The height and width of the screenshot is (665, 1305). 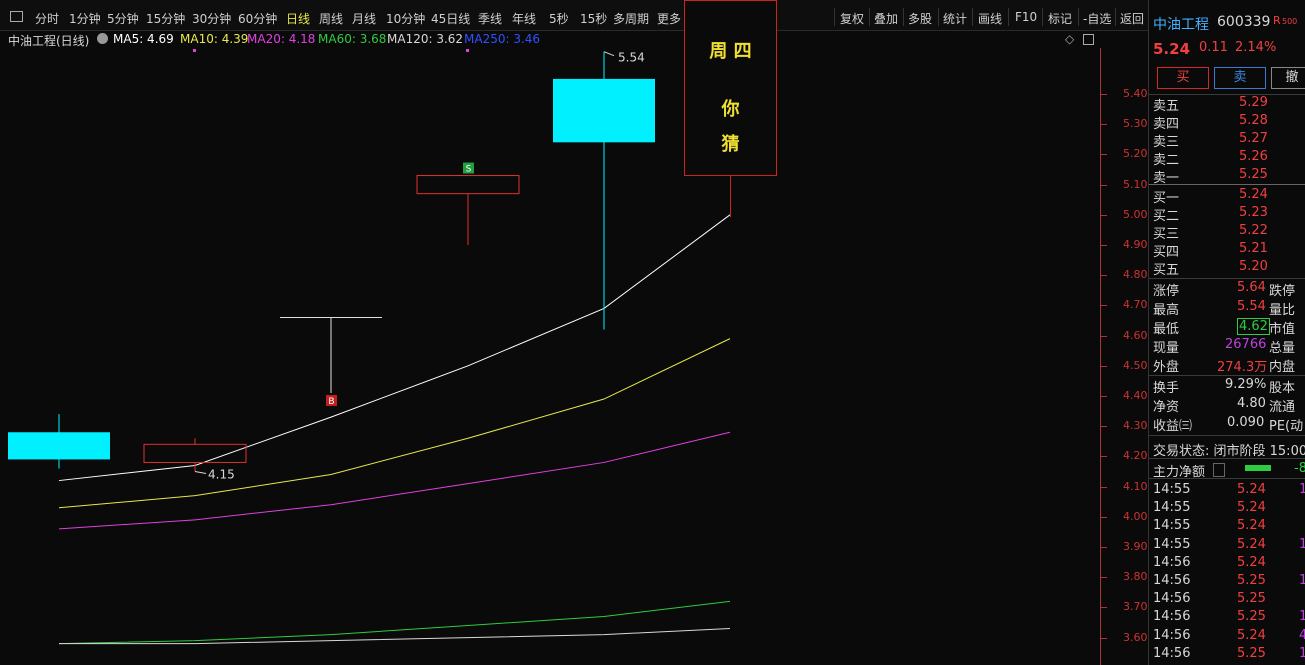 What do you see at coordinates (1166, 270) in the screenshot?
I see `bid-label: 买五` at bounding box center [1166, 270].